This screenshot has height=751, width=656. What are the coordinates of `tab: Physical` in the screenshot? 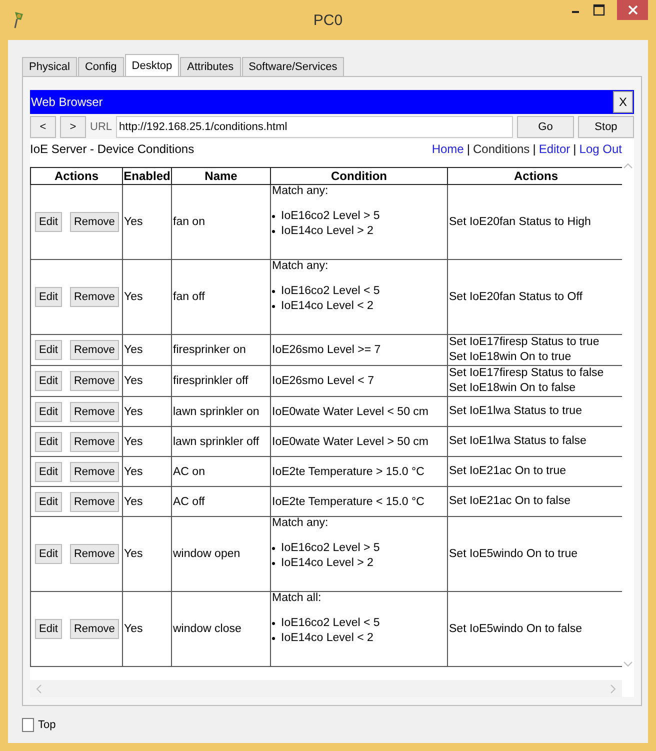 It's located at (49, 66).